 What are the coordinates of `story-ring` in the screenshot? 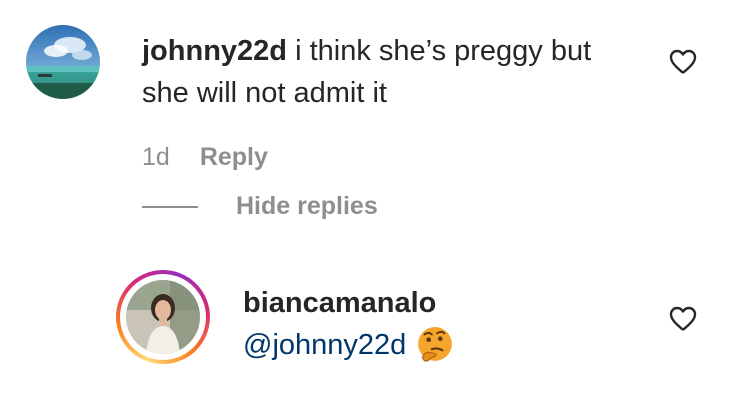 It's located at (163, 317).